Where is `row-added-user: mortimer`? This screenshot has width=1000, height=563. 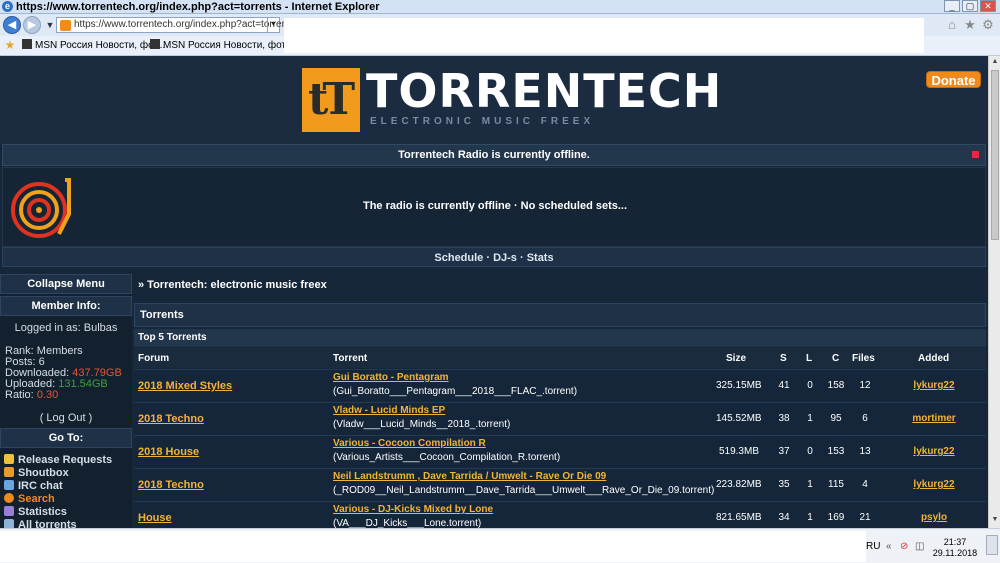 row-added-user: mortimer is located at coordinates (934, 418).